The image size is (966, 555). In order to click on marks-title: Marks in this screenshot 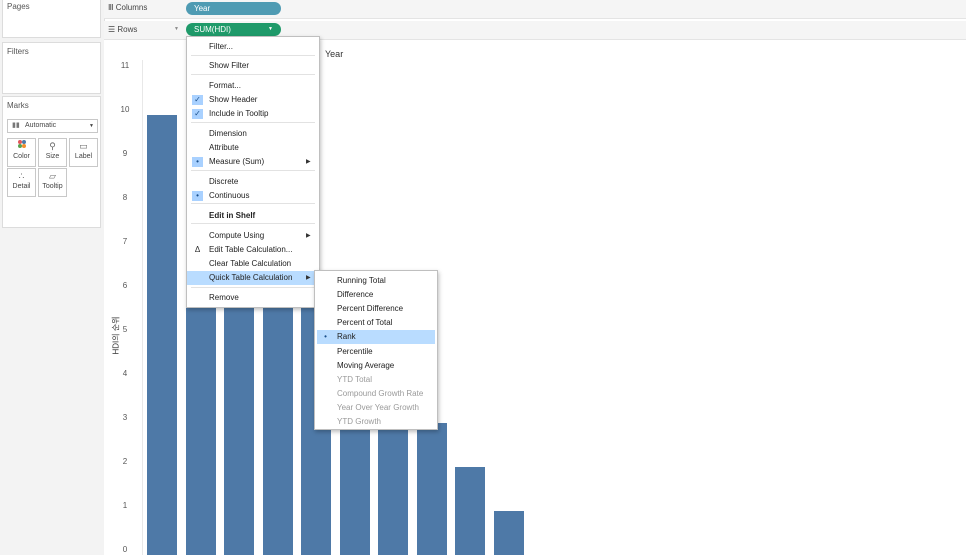, I will do `click(18, 105)`.